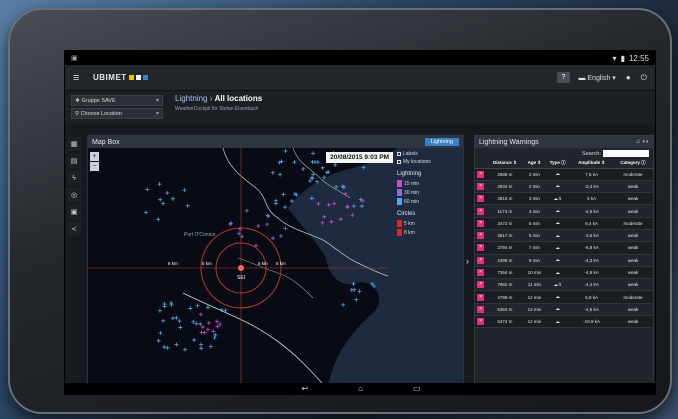  Describe the element at coordinates (410, 154) in the screenshot. I see `layer-label: Labels` at that location.